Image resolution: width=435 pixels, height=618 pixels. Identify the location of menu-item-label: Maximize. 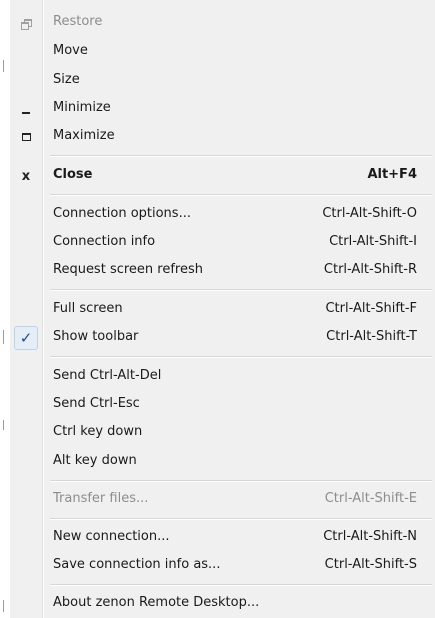
(84, 135).